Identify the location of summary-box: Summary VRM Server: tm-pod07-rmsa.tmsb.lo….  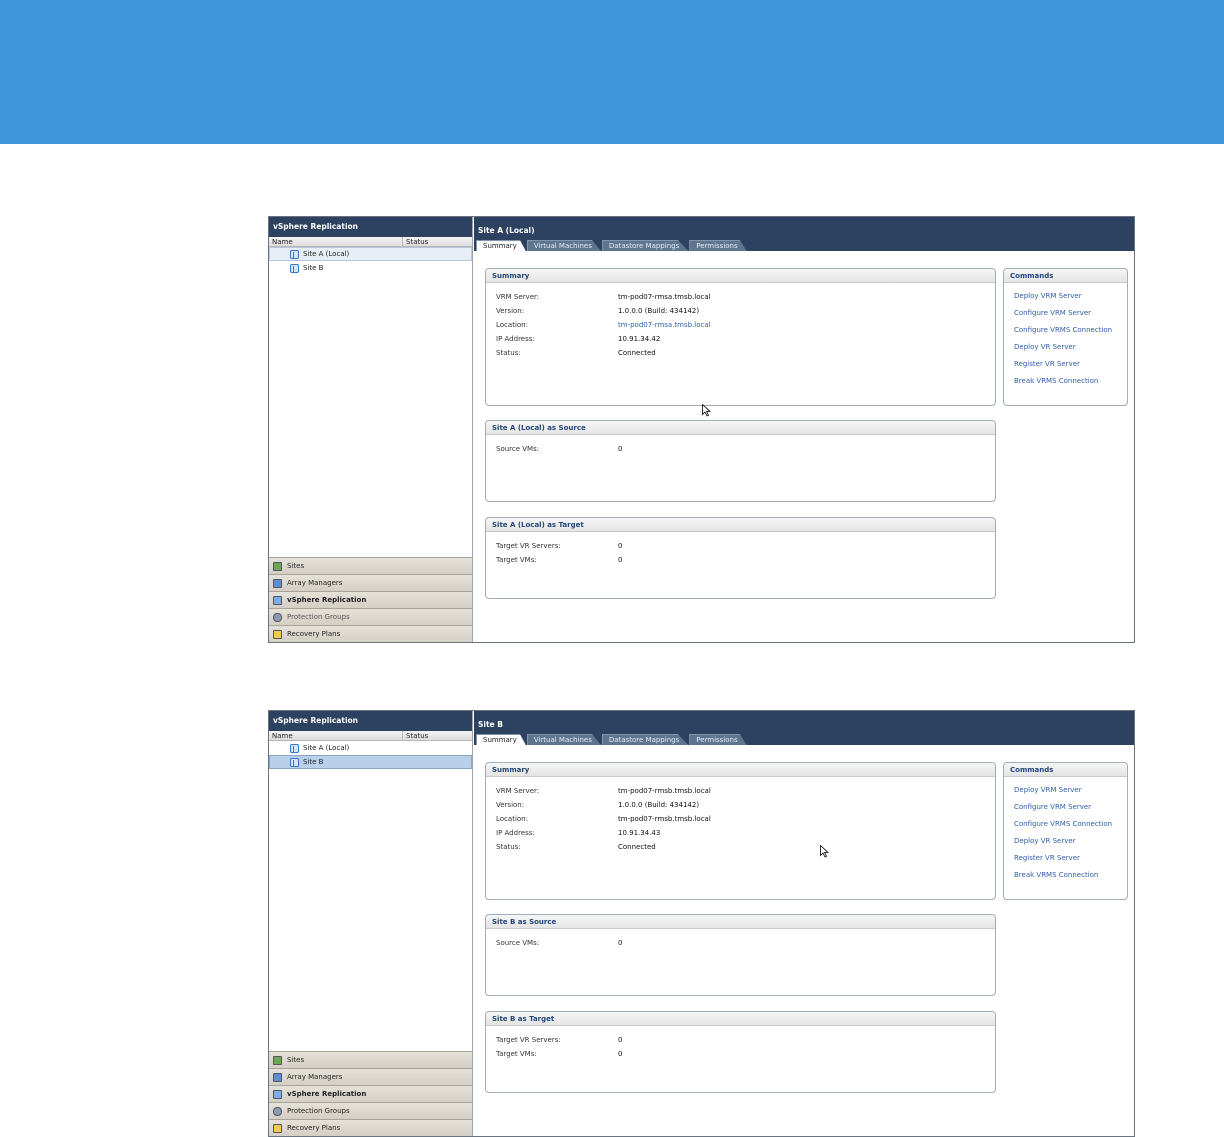
(740, 337).